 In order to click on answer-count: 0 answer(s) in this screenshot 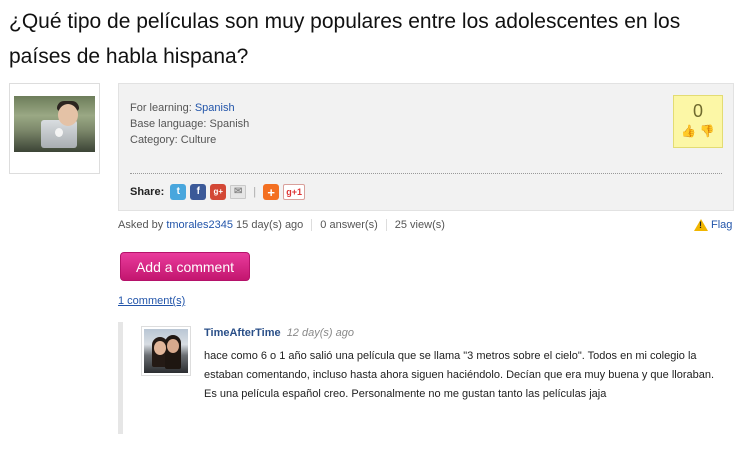, I will do `click(353, 225)`.